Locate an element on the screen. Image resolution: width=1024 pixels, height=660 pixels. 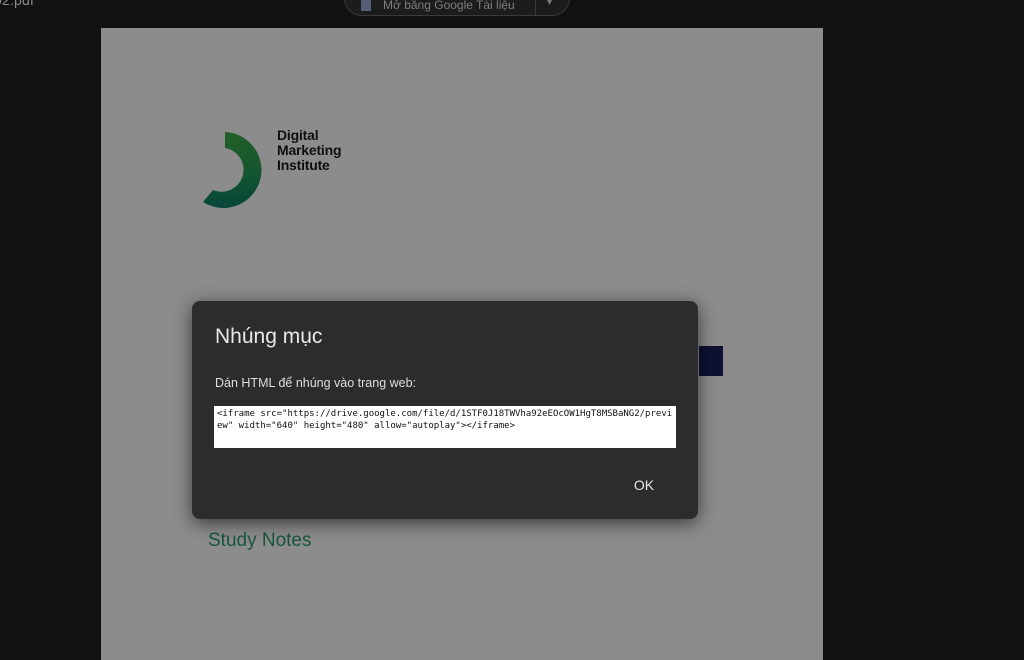
dmi-logo-icon is located at coordinates (232, 170).